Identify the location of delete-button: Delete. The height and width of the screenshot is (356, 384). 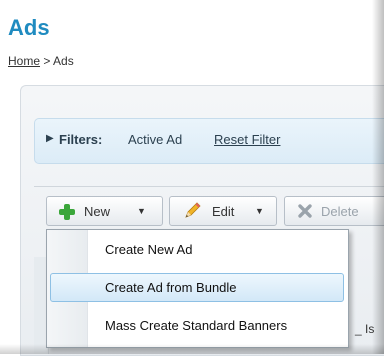
(334, 211).